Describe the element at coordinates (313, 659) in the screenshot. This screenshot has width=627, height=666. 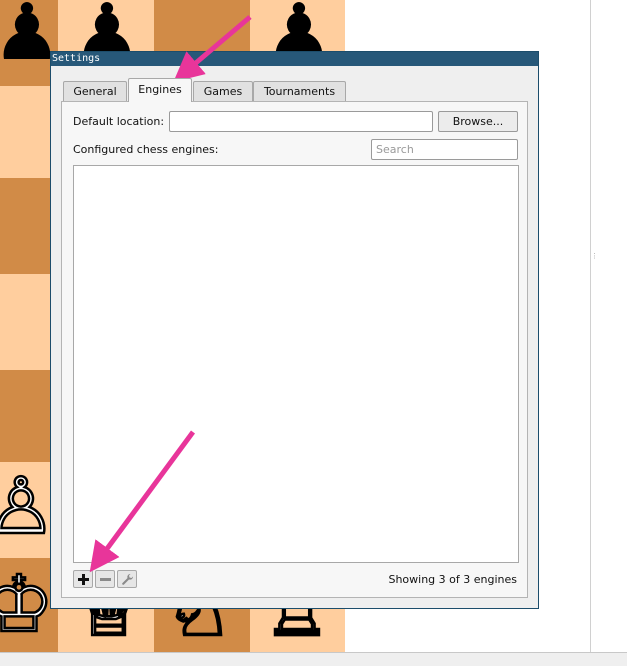
I see `status-bar` at that location.